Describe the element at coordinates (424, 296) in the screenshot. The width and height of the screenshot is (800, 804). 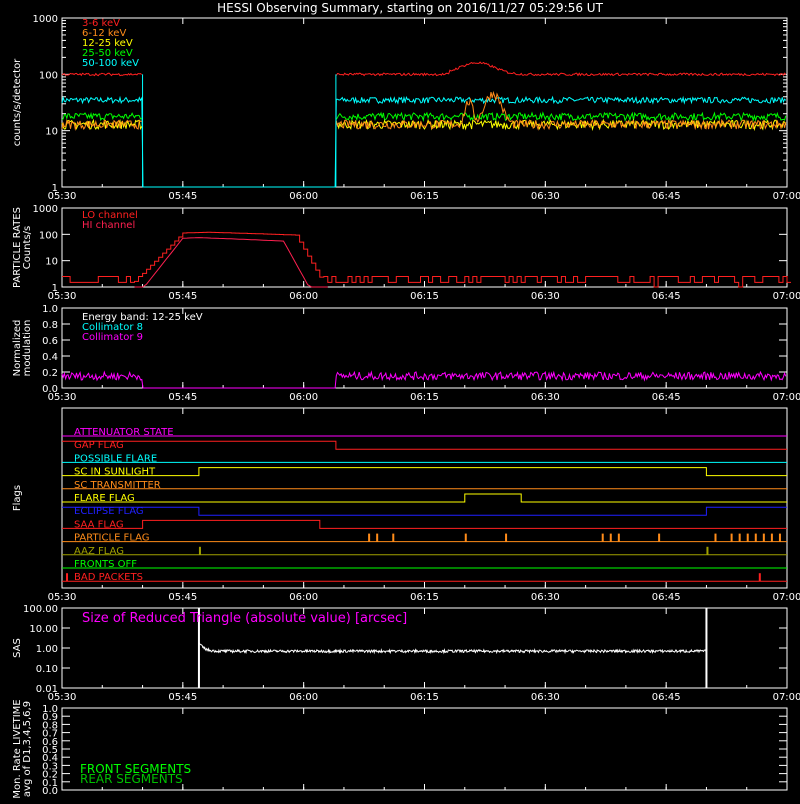
I see `particle-xtick-label: 06:15` at that location.